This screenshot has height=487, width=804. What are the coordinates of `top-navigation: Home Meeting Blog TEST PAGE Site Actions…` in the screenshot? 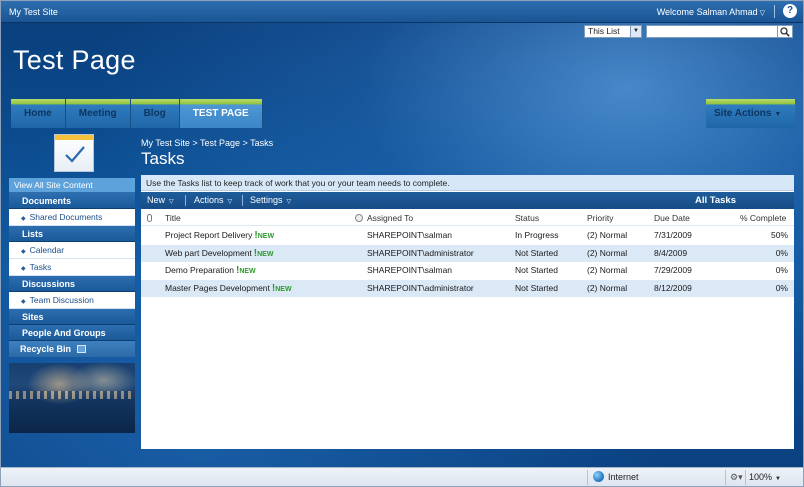 It's located at (403, 113).